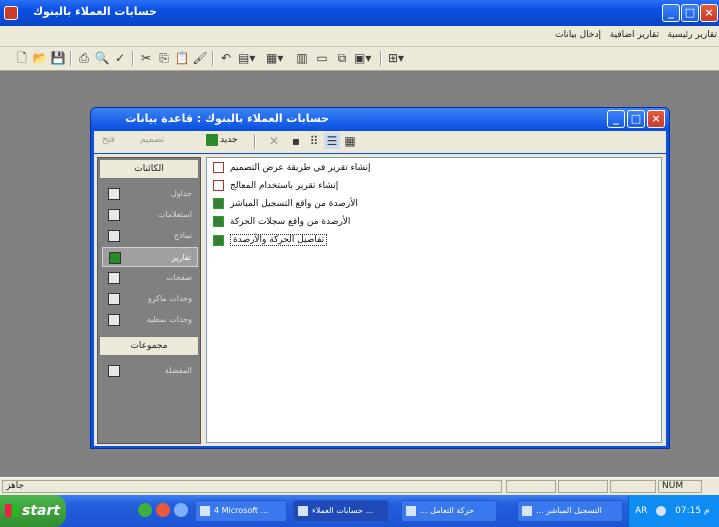 This screenshot has height=527, width=719. What do you see at coordinates (616, 119) in the screenshot?
I see `db-minimize-button: _` at bounding box center [616, 119].